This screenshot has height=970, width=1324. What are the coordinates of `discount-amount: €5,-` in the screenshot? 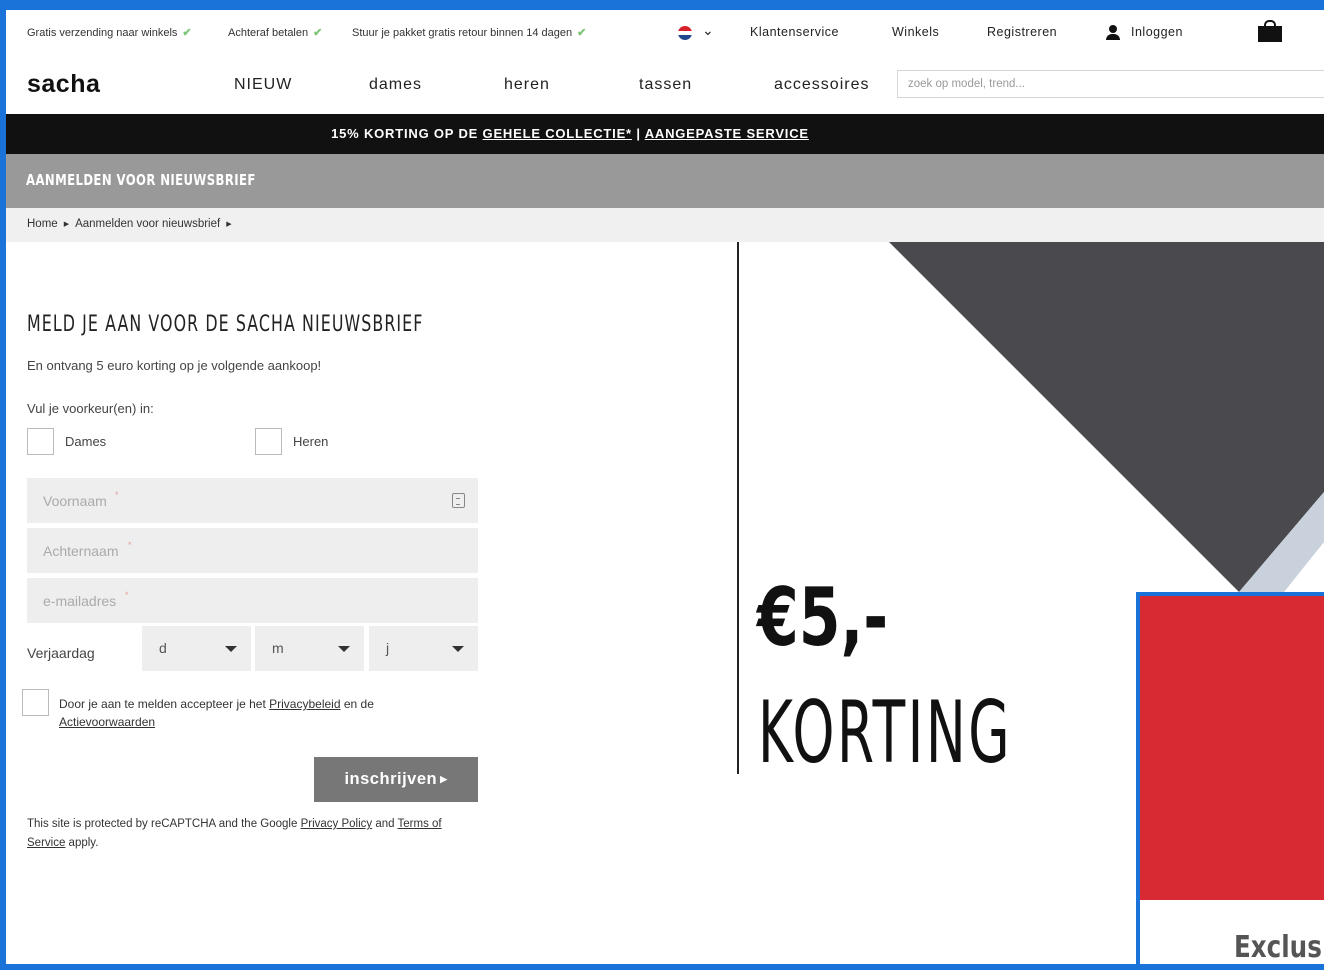 It's located at (823, 617).